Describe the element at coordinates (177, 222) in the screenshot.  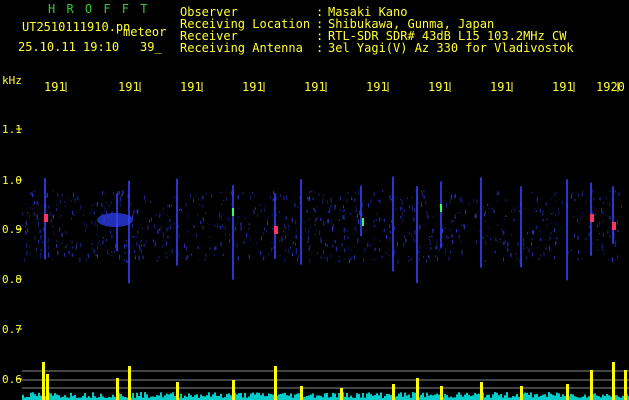
I see `meteor-streak` at that location.